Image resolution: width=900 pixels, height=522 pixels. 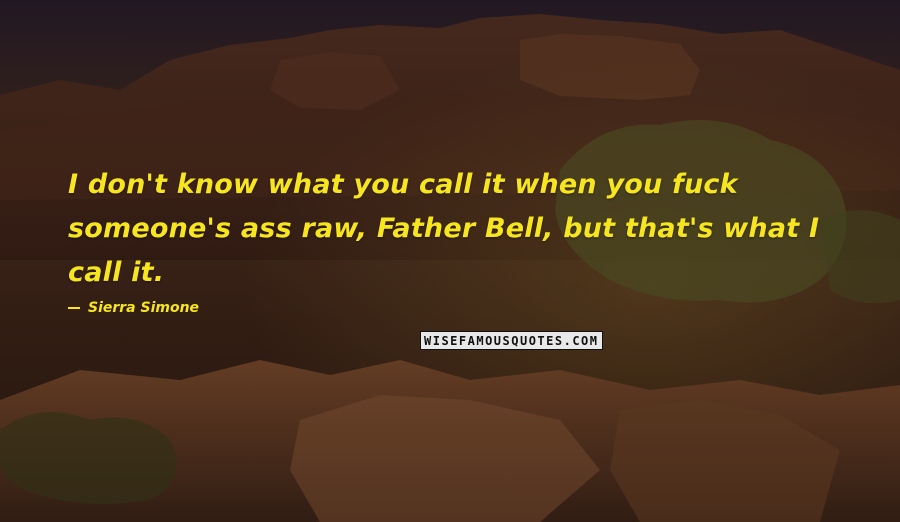 I want to click on author-name: Sierra Simone, so click(x=144, y=308).